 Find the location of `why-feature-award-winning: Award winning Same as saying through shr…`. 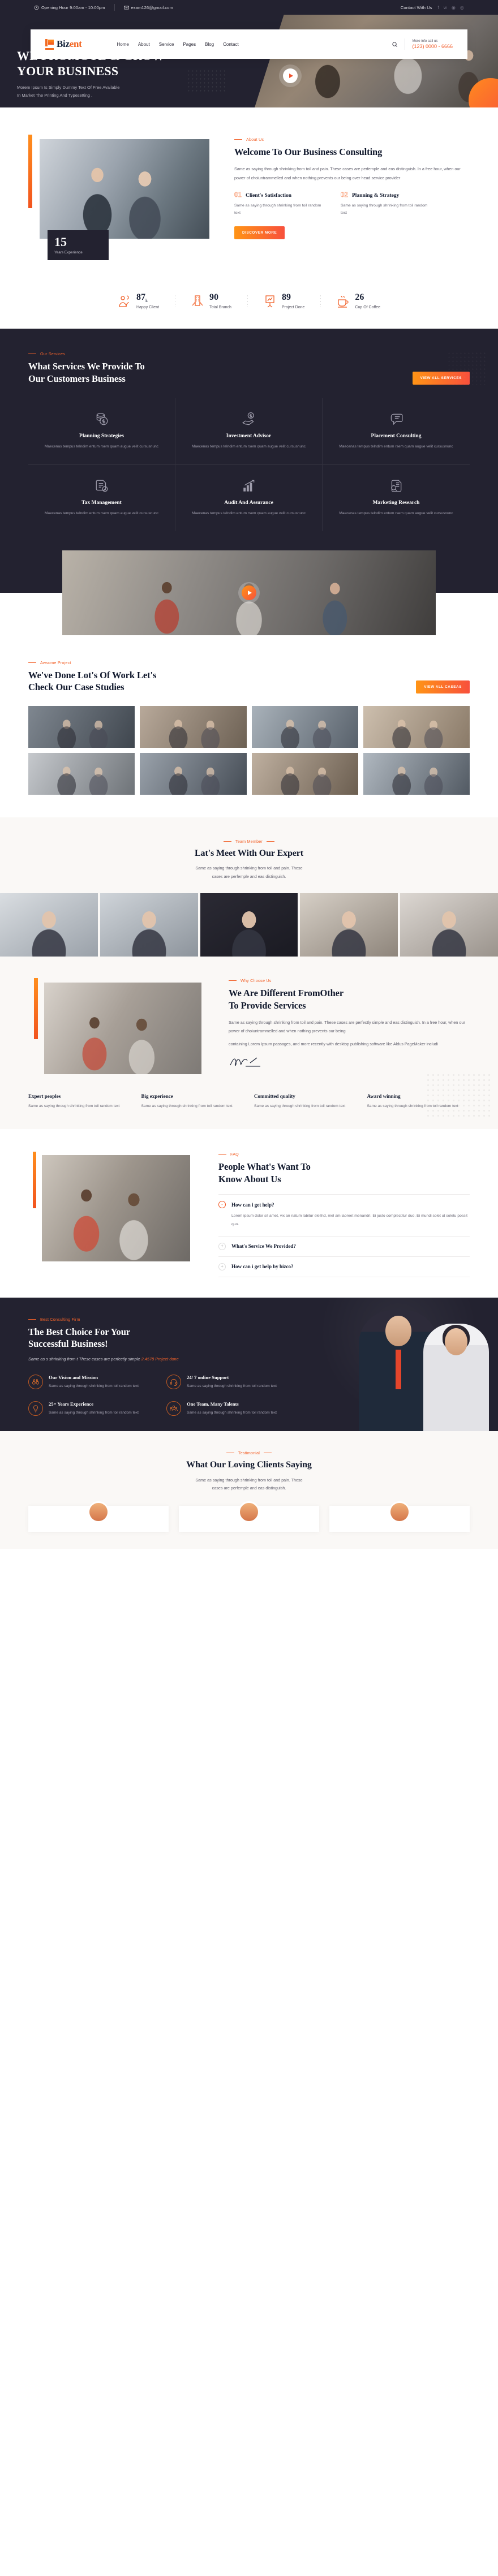

why-feature-award-winning: Award winning Same as saying through shr… is located at coordinates (418, 1101).